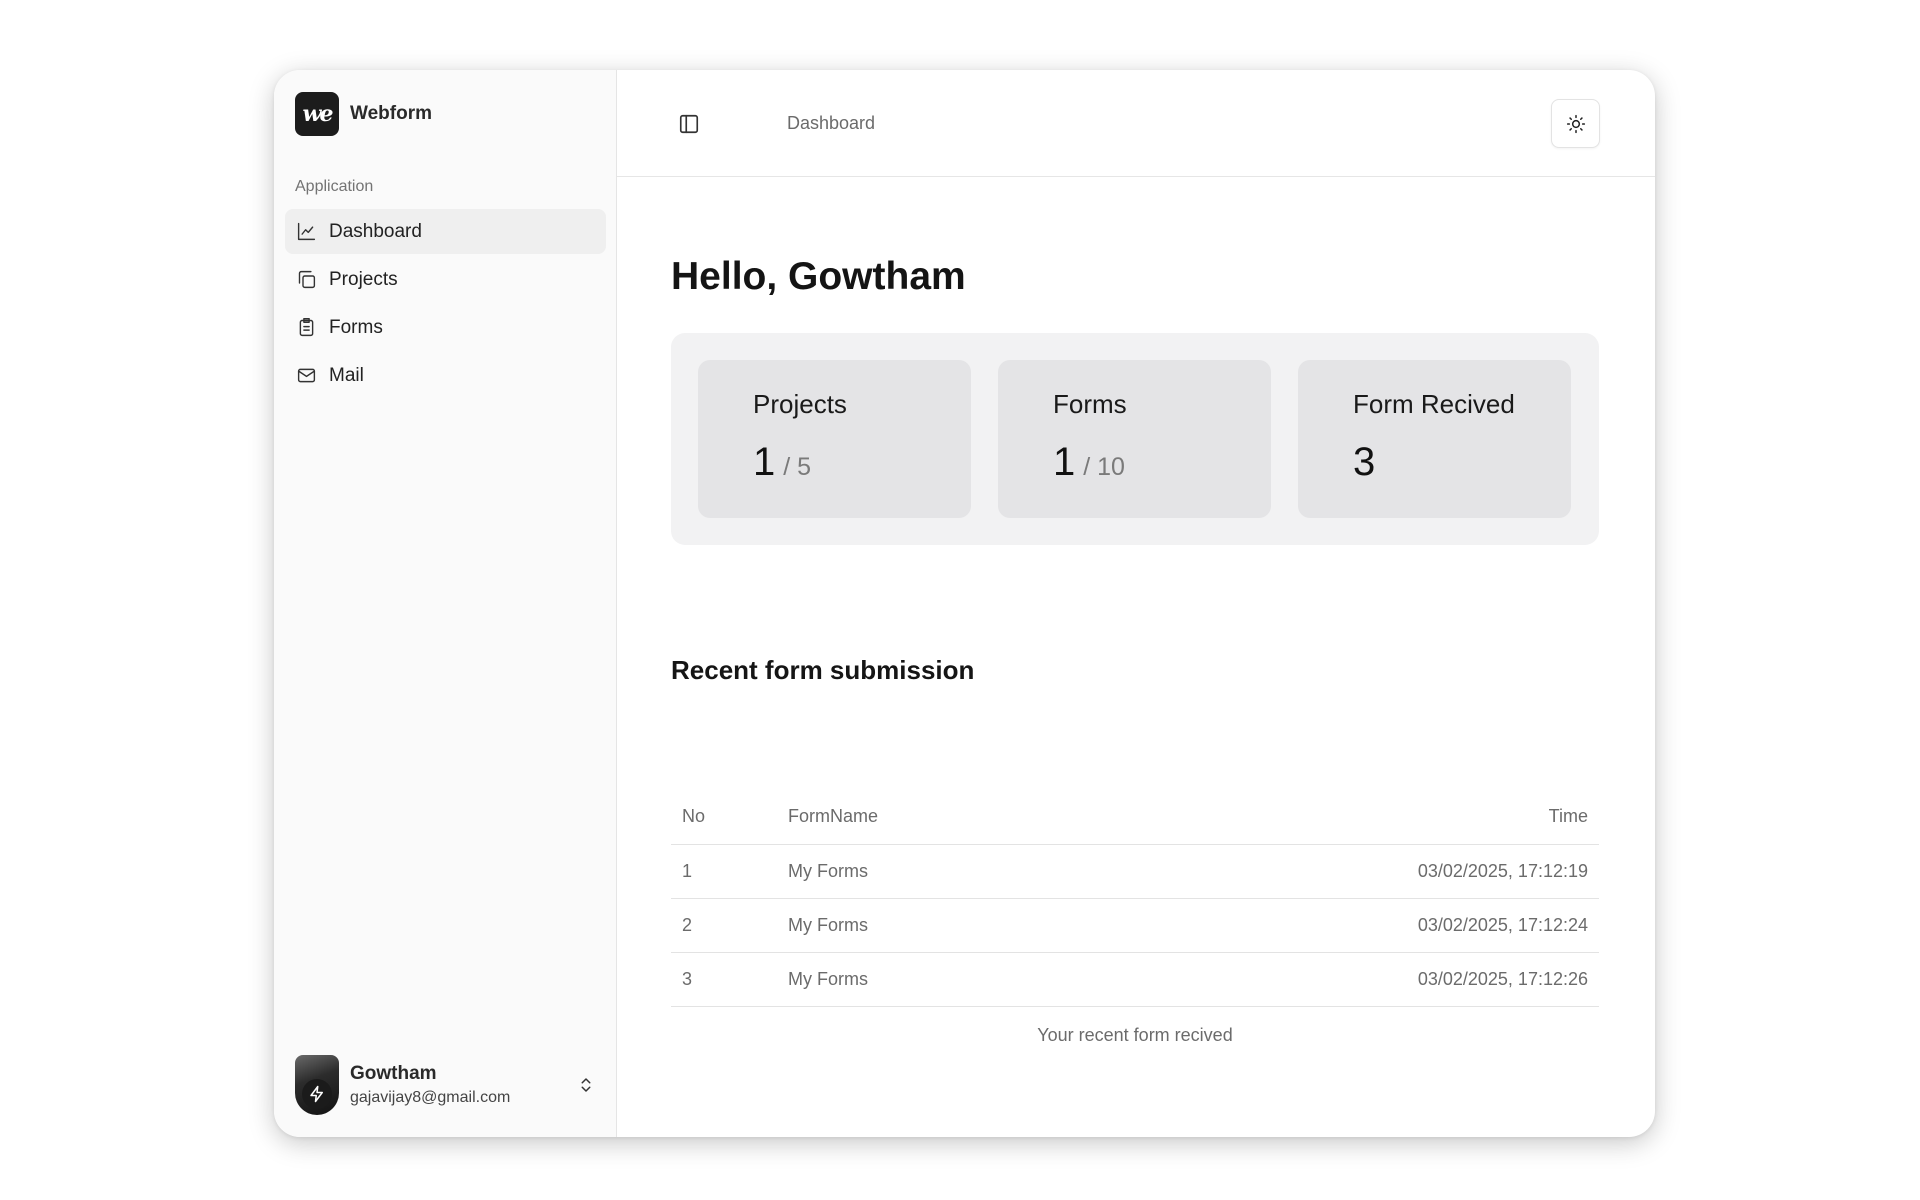  What do you see at coordinates (923, 817) in the screenshot?
I see `column-header-formname: FormName` at bounding box center [923, 817].